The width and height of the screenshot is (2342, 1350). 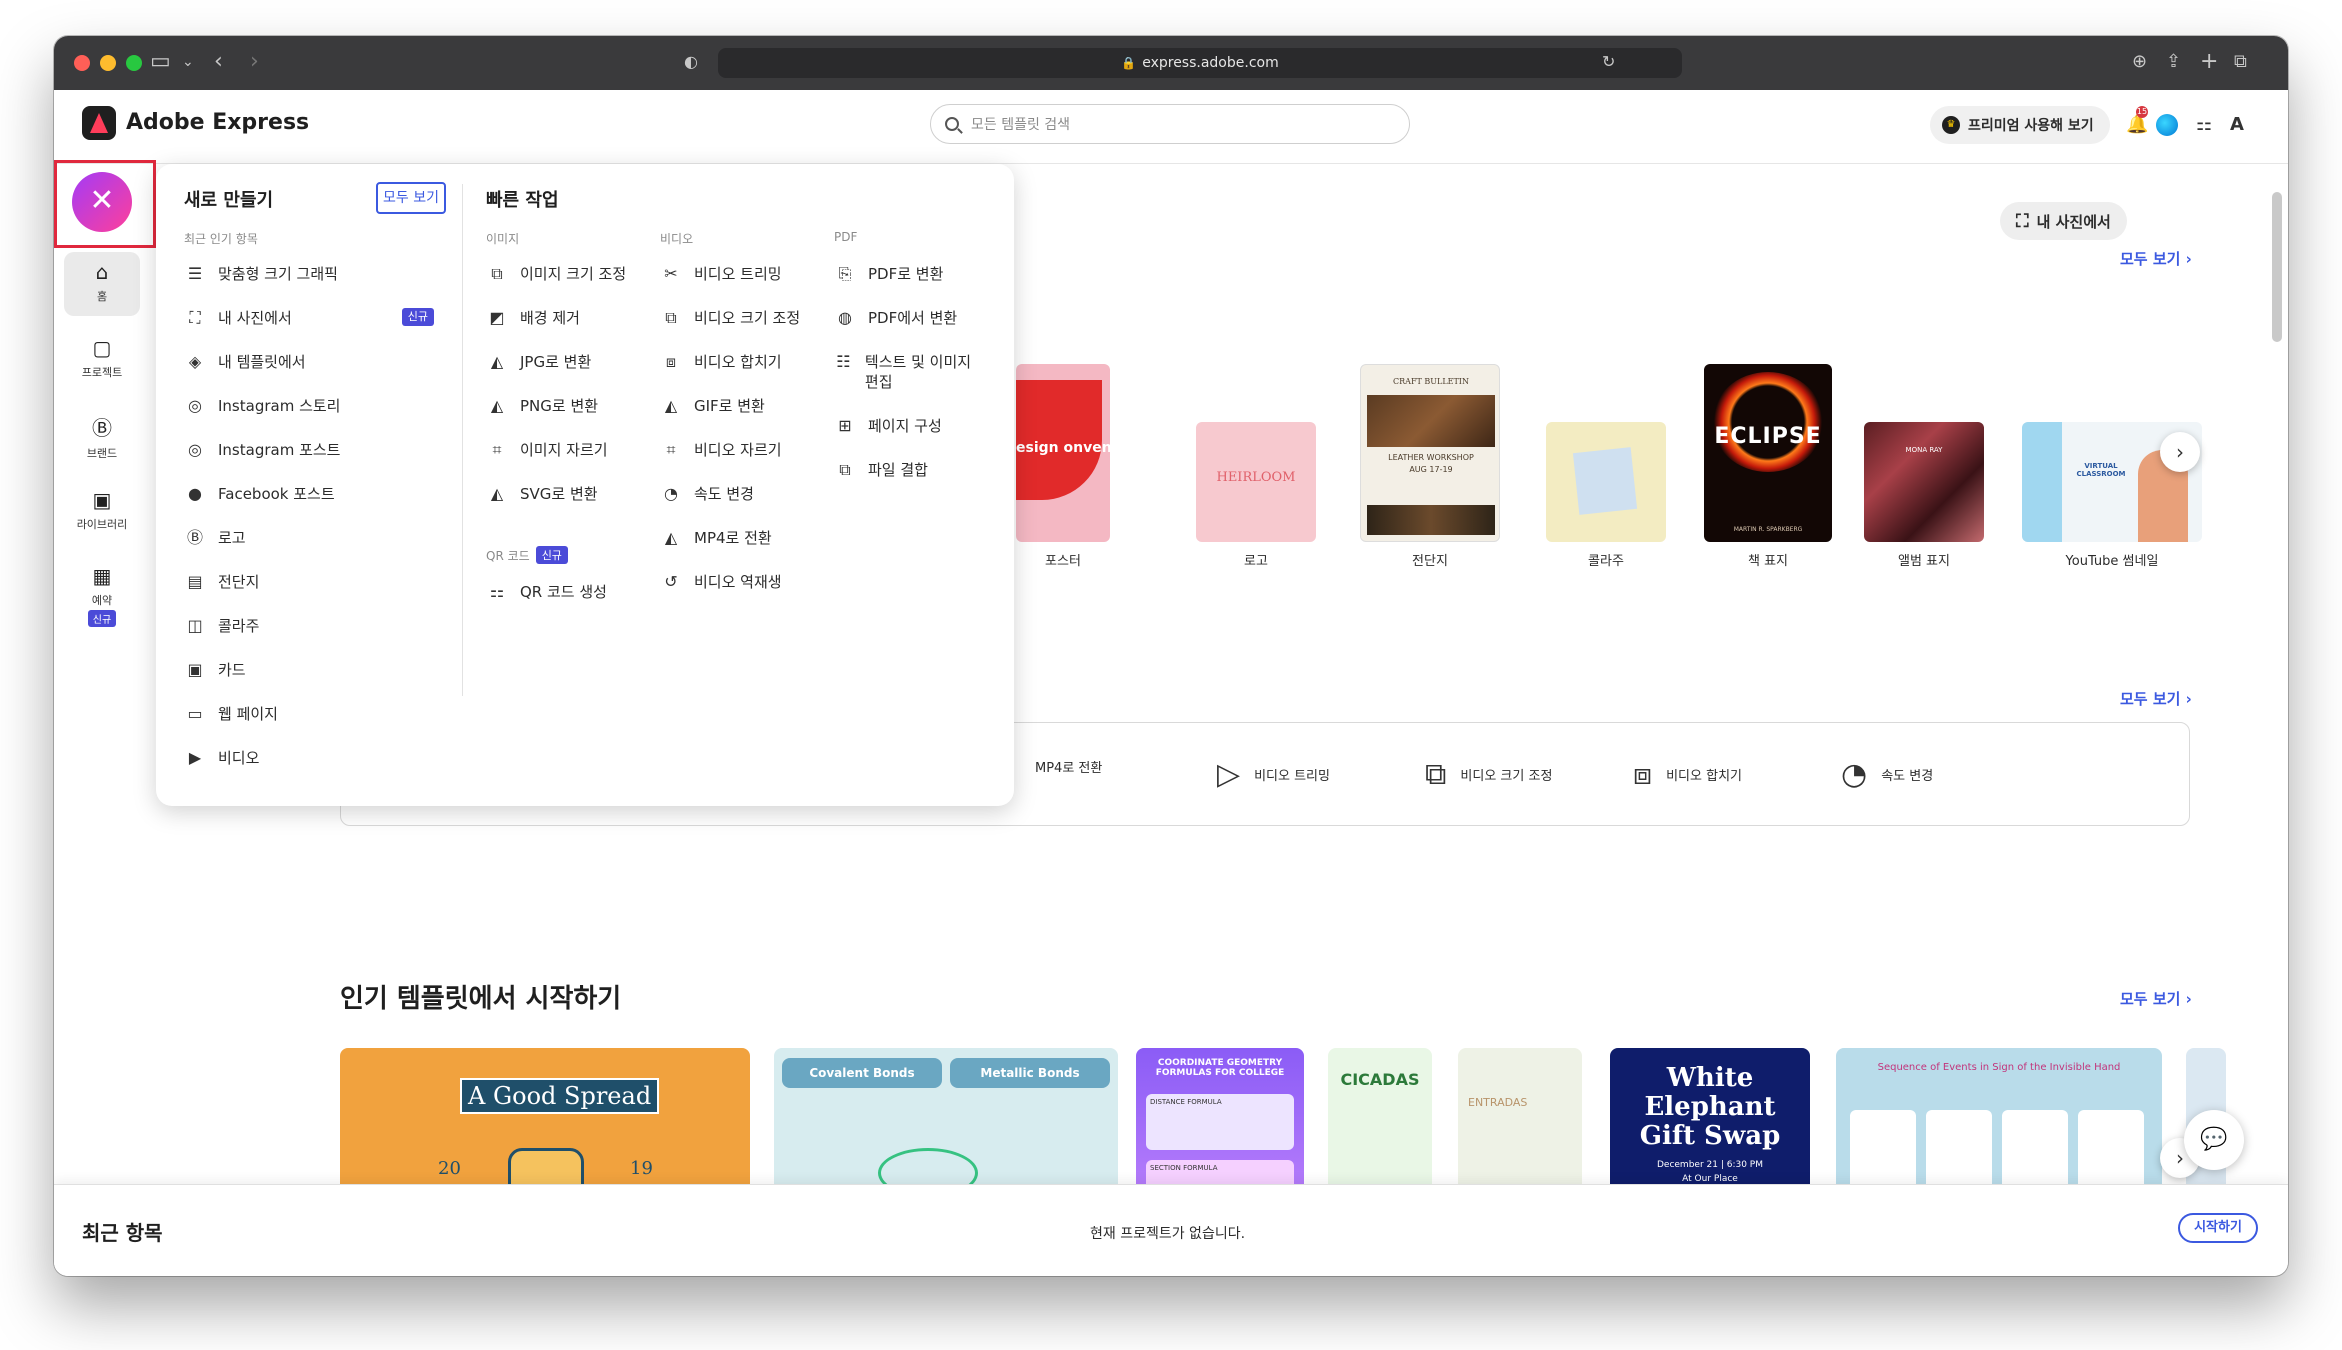 What do you see at coordinates (254, 62) in the screenshot?
I see `forward-icon: ›` at bounding box center [254, 62].